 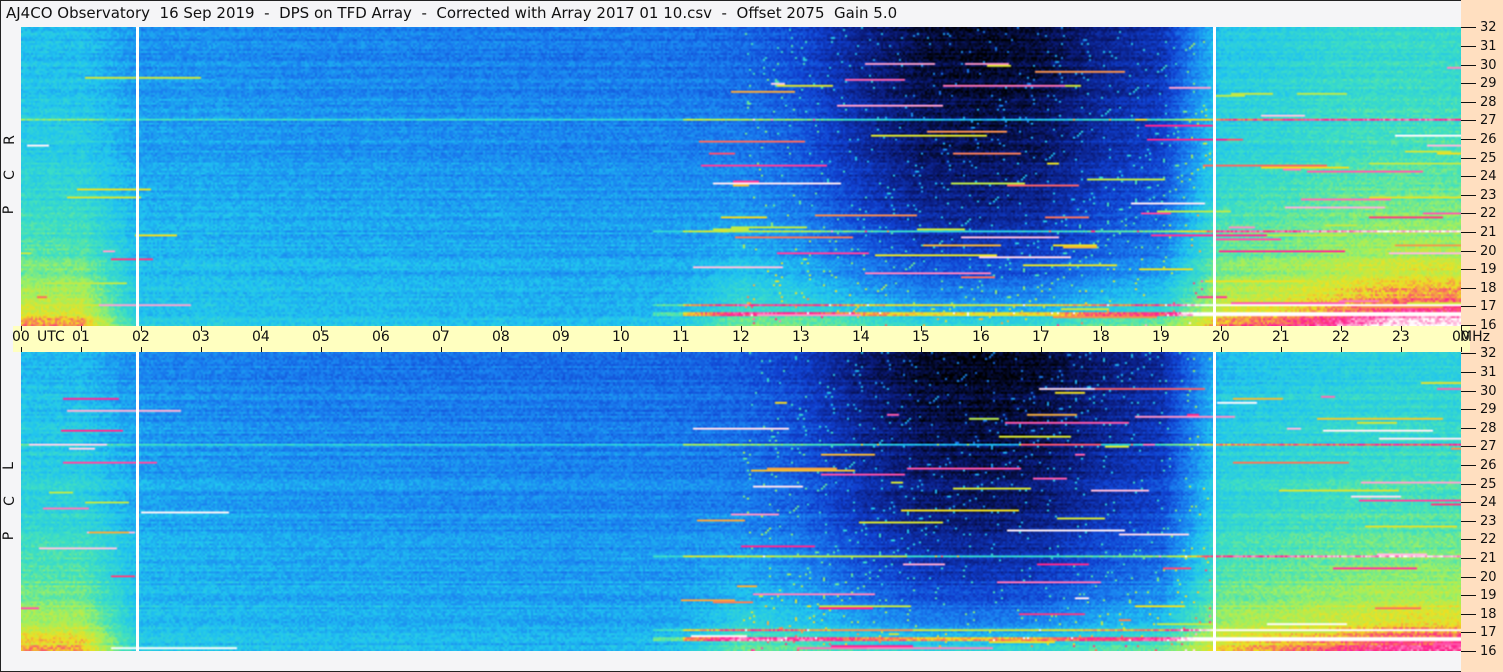 I want to click on lcp-freq-tick-label: 21, so click(x=1488, y=558).